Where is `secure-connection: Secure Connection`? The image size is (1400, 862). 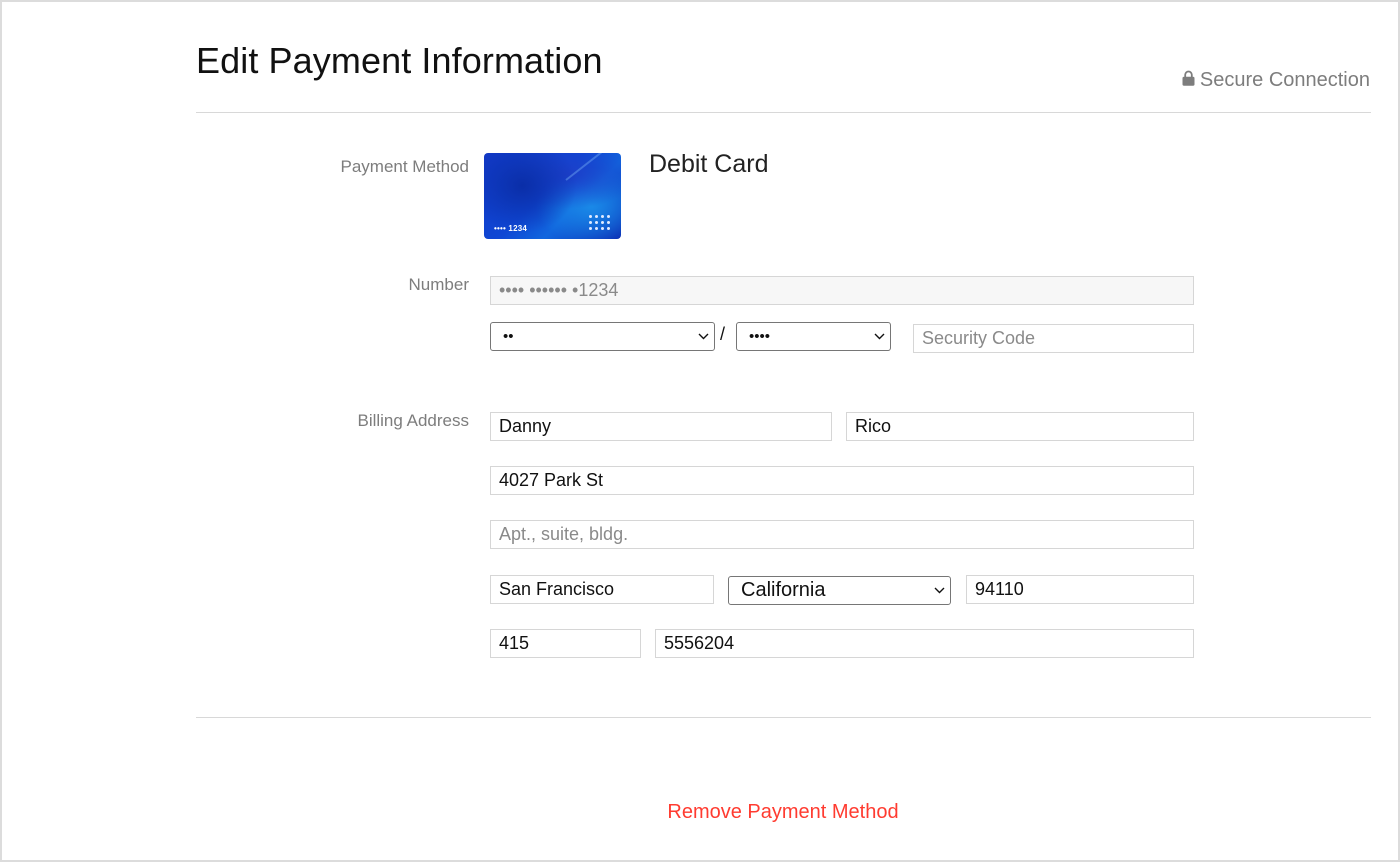 secure-connection: Secure Connection is located at coordinates (1276, 80).